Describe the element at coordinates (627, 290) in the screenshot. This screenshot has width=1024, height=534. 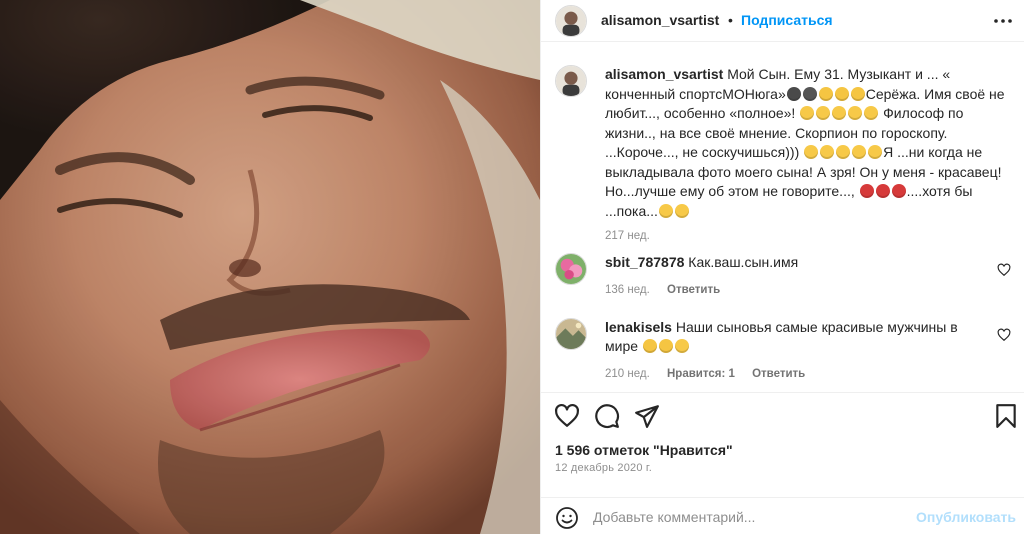
I see `comment-time: 136 нед.` at that location.